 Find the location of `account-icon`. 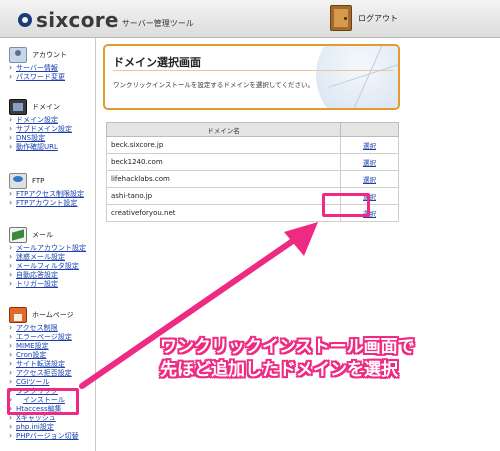

account-icon is located at coordinates (18, 55).